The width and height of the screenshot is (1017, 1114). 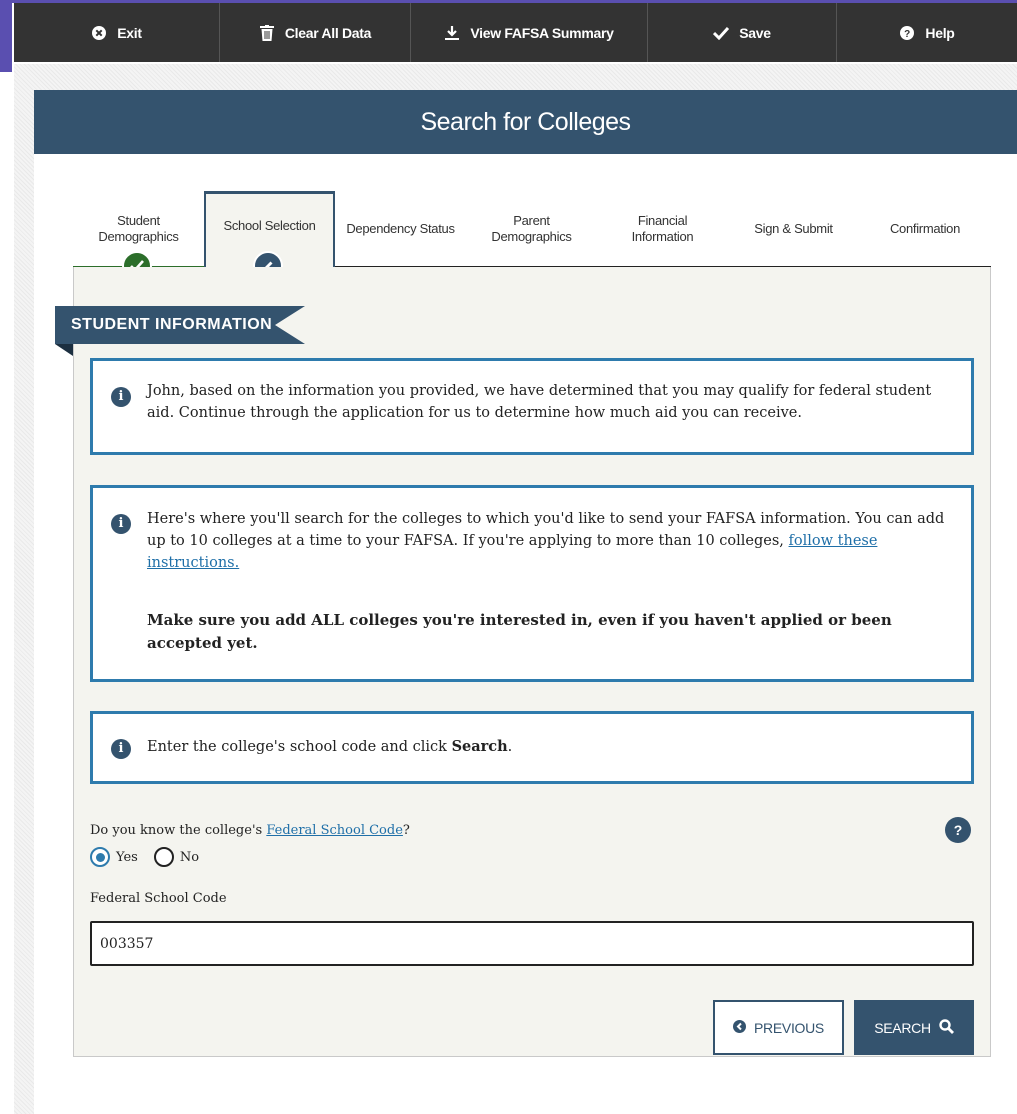 I want to click on tab-label: Financial, so click(x=662, y=220).